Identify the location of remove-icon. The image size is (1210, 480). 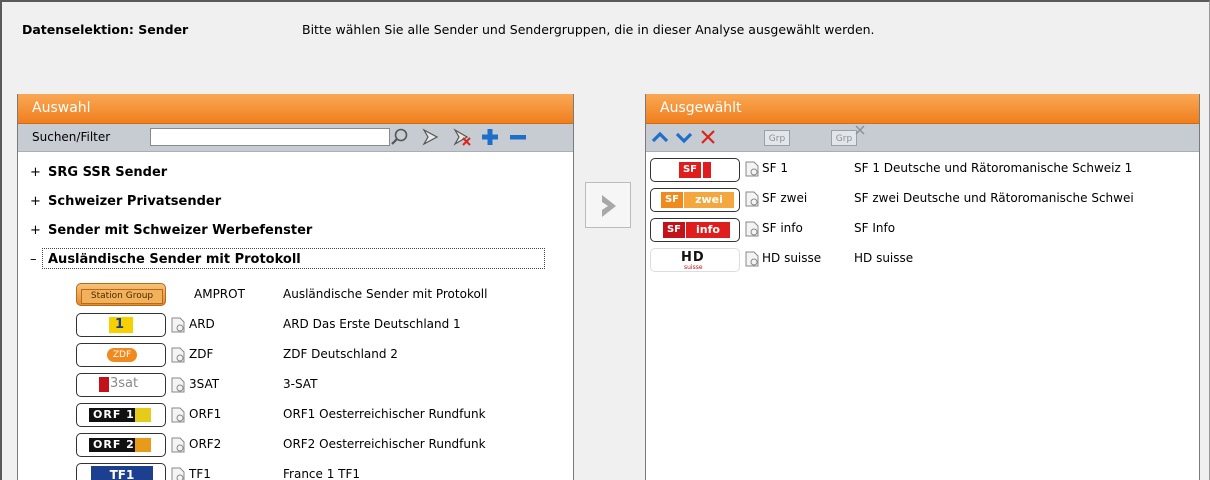
(708, 137).